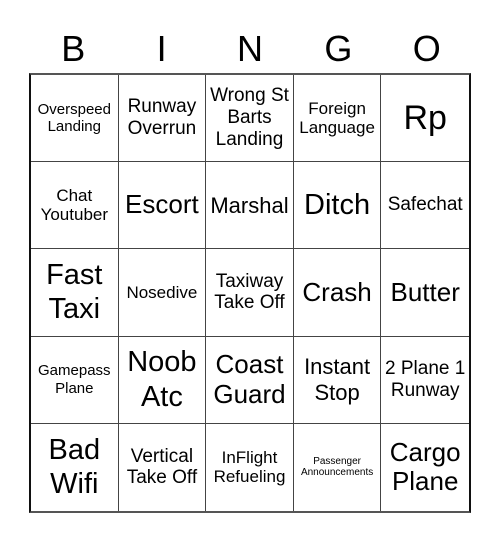 The height and width of the screenshot is (544, 500). Describe the element at coordinates (75, 119) in the screenshot. I see `bingo-cell: Overspeed Landing` at that location.